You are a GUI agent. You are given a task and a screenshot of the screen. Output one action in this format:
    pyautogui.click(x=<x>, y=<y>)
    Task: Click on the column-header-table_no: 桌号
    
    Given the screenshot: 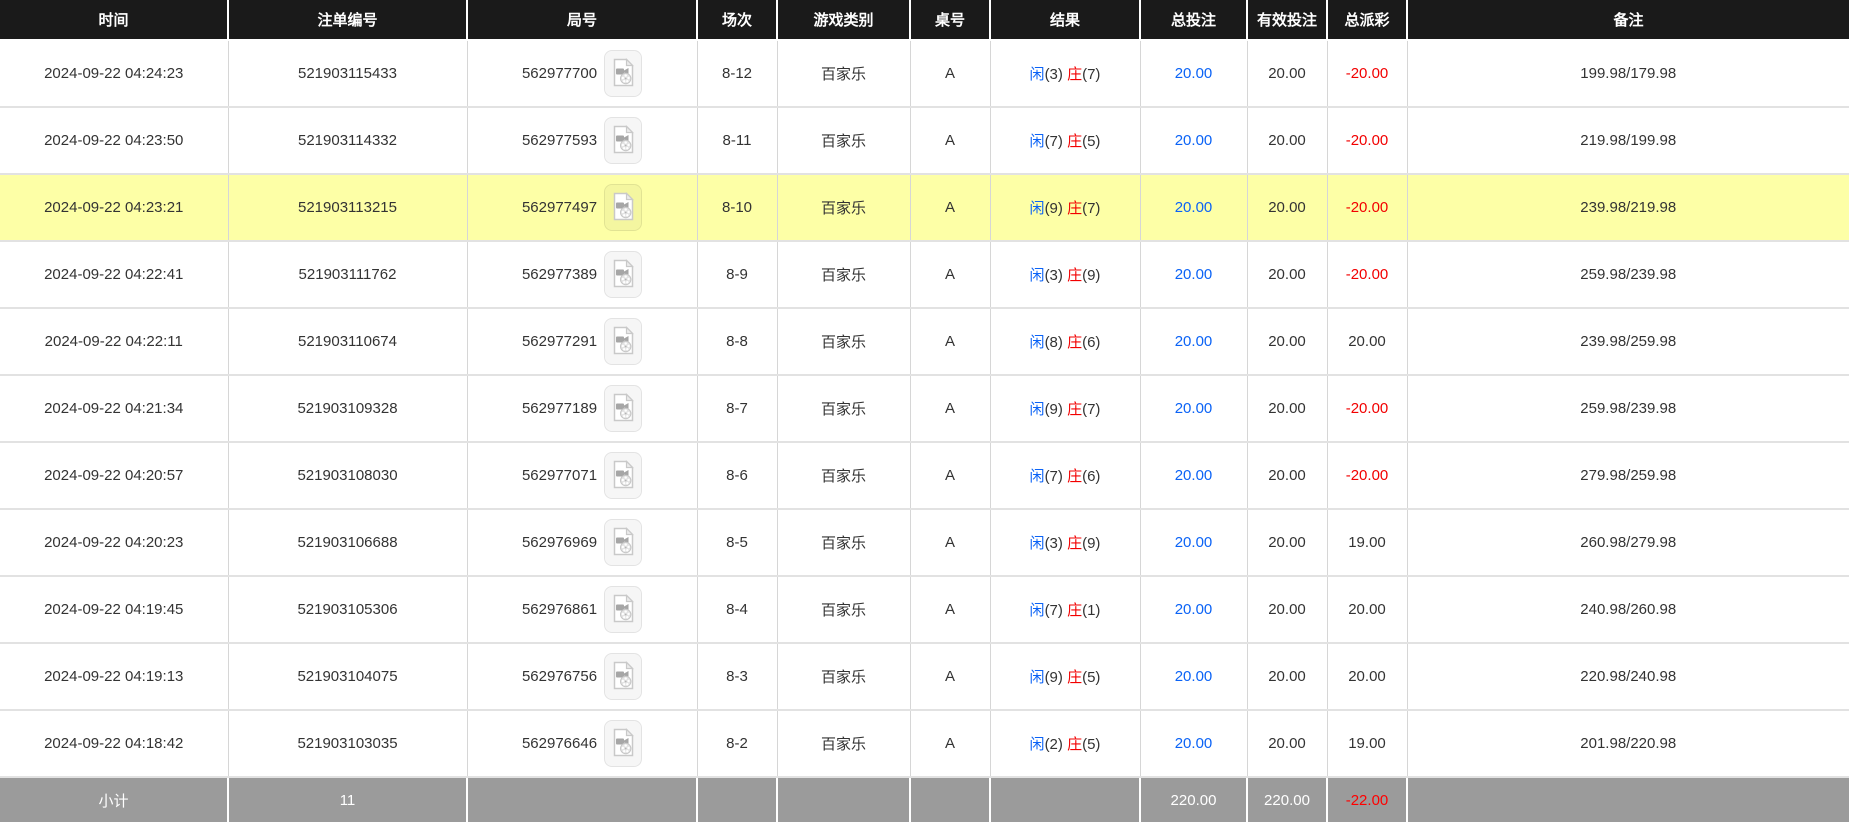 What is the action you would take?
    pyautogui.click(x=949, y=20)
    